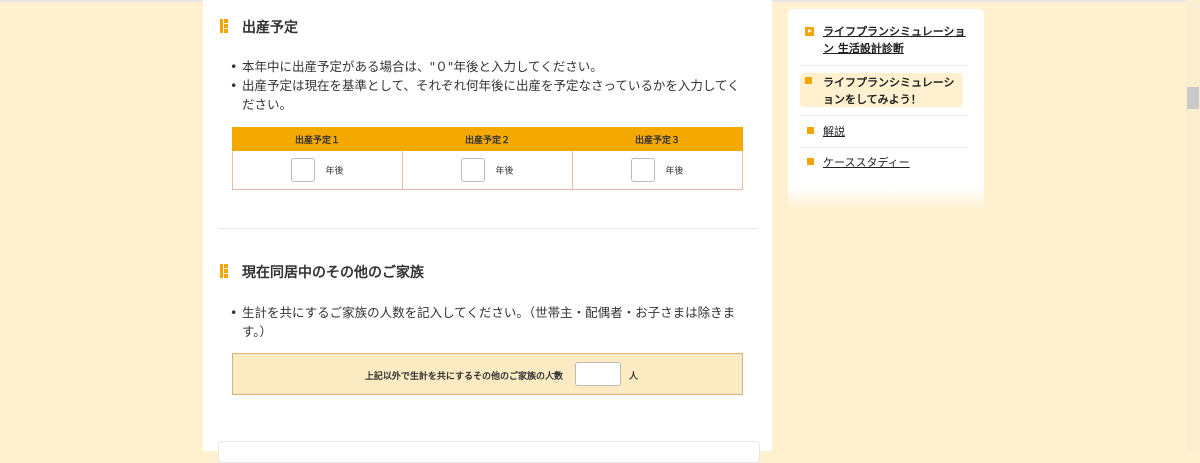  Describe the element at coordinates (317, 139) in the screenshot. I see `column-header-birth-1: 出産予定１` at that location.